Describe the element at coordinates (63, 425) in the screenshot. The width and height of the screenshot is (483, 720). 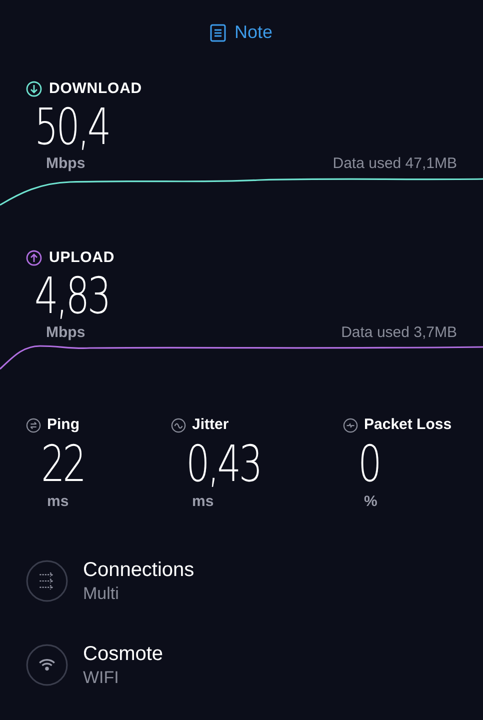
I see `stat-label: Ping` at that location.